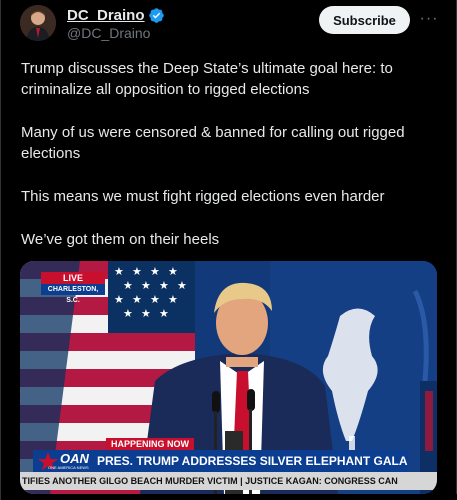  I want to click on network-name: OAN, so click(74, 458).